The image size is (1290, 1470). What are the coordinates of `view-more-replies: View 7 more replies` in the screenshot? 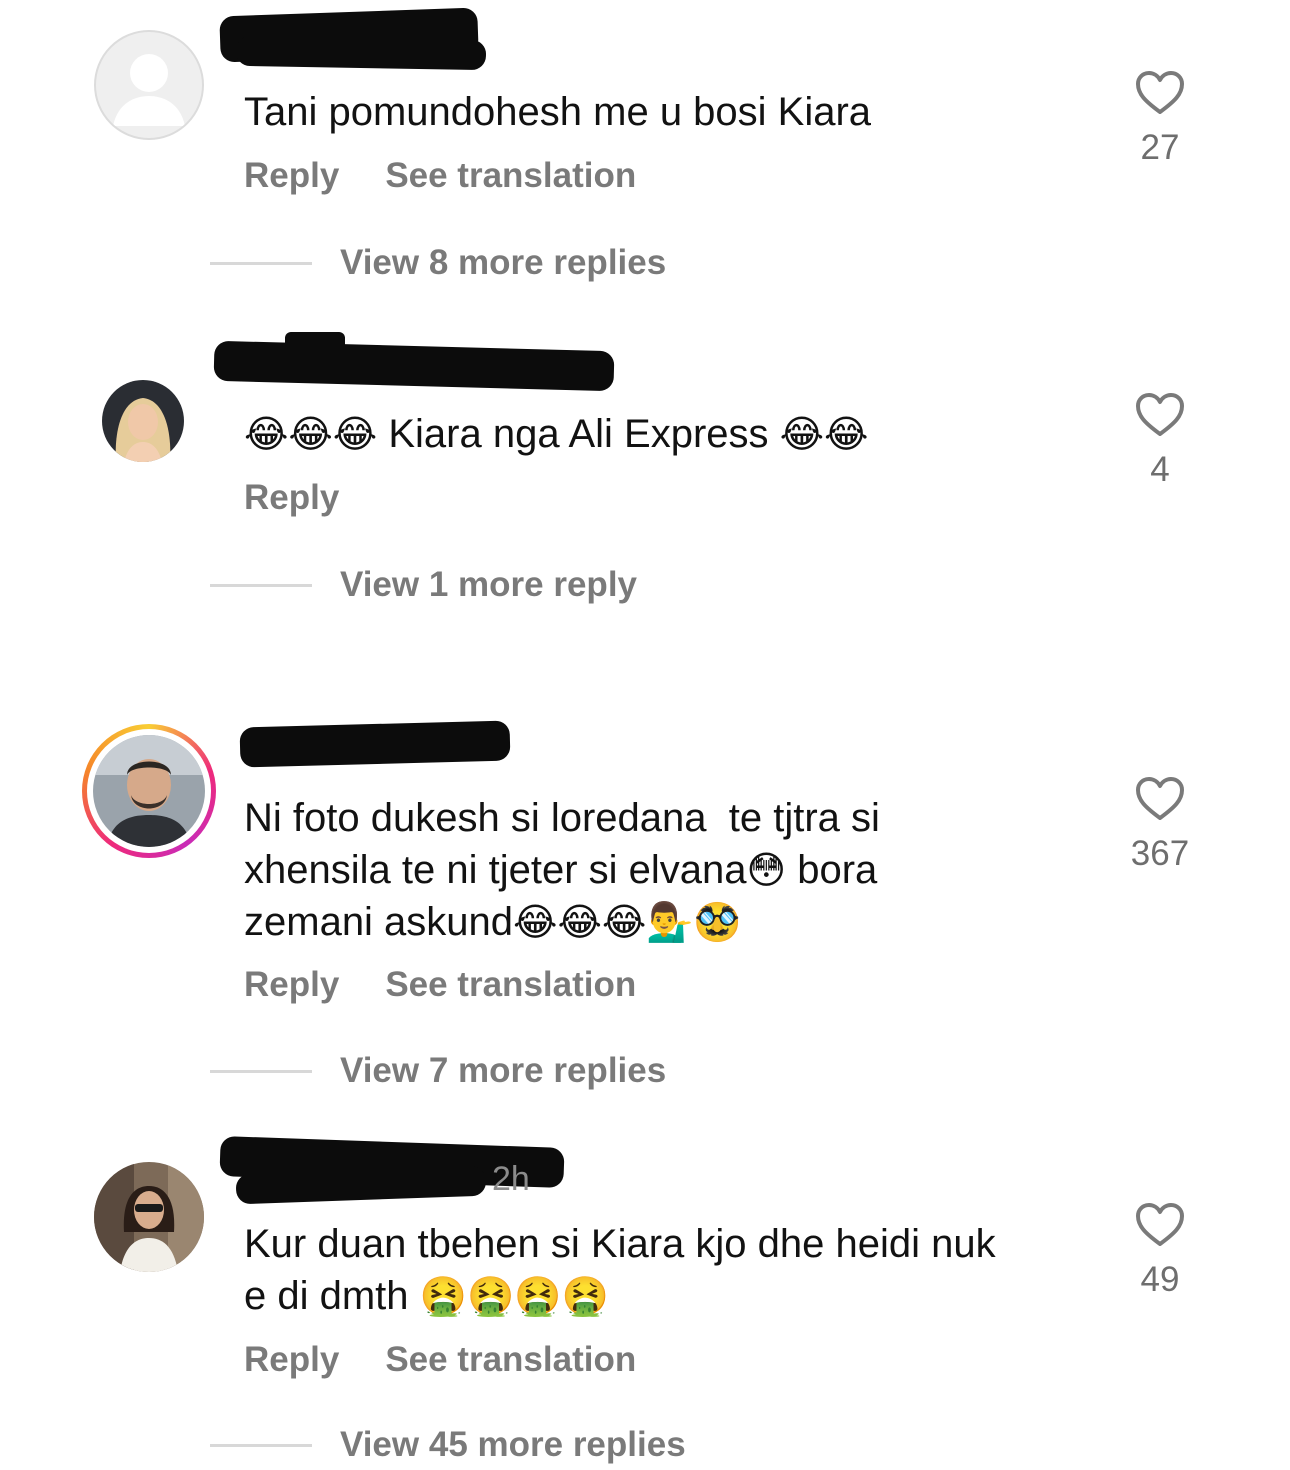 It's located at (438, 1071).